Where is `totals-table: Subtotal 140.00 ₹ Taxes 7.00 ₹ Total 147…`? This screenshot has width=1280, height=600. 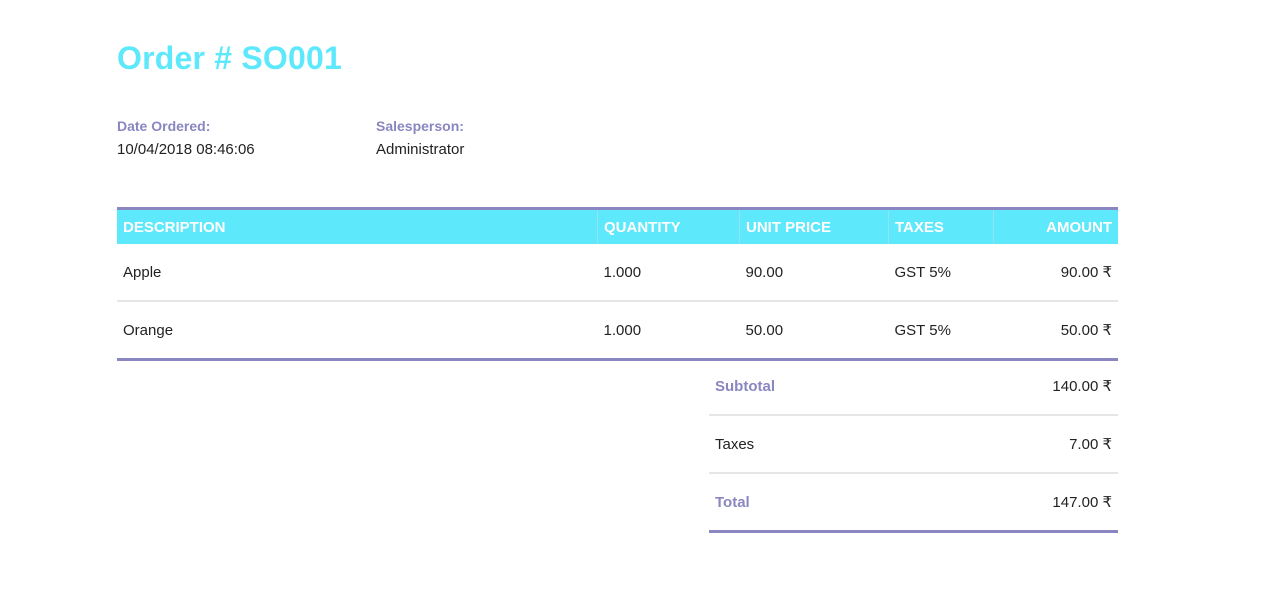 totals-table: Subtotal 140.00 ₹ Taxes 7.00 ₹ Total 147… is located at coordinates (913, 445).